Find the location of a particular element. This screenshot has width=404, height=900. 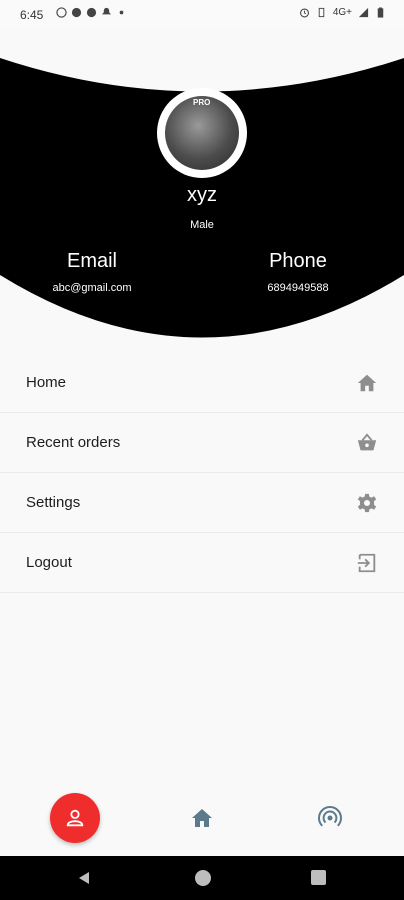

menu-item-logout: Logout is located at coordinates (202, 563).